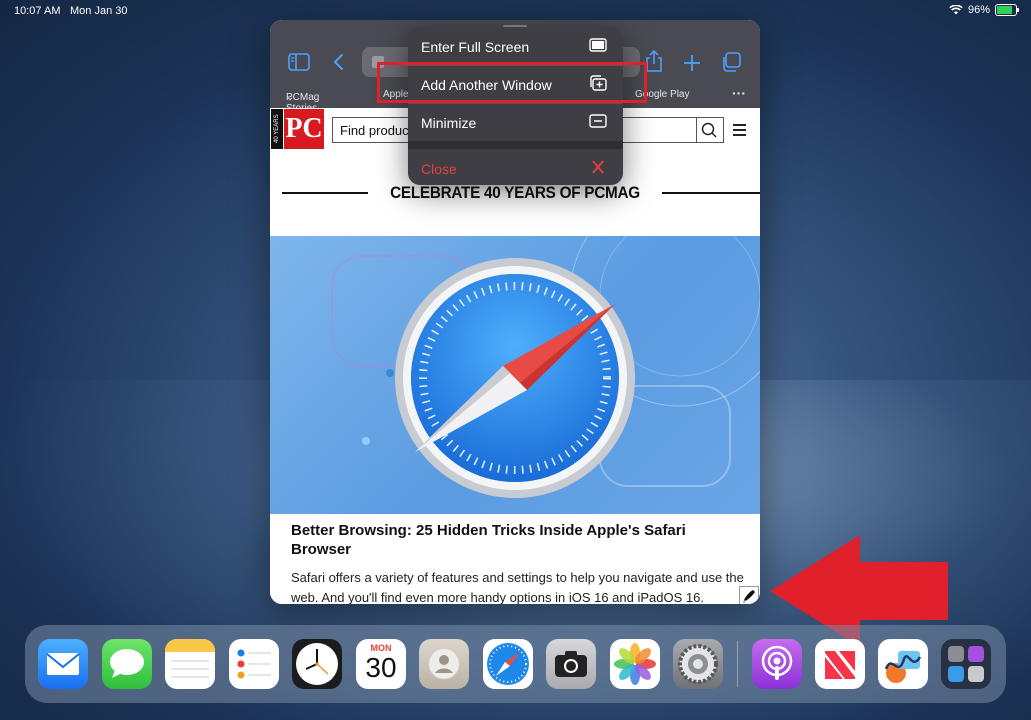 The width and height of the screenshot is (1031, 720). I want to click on camera-icon, so click(571, 664).